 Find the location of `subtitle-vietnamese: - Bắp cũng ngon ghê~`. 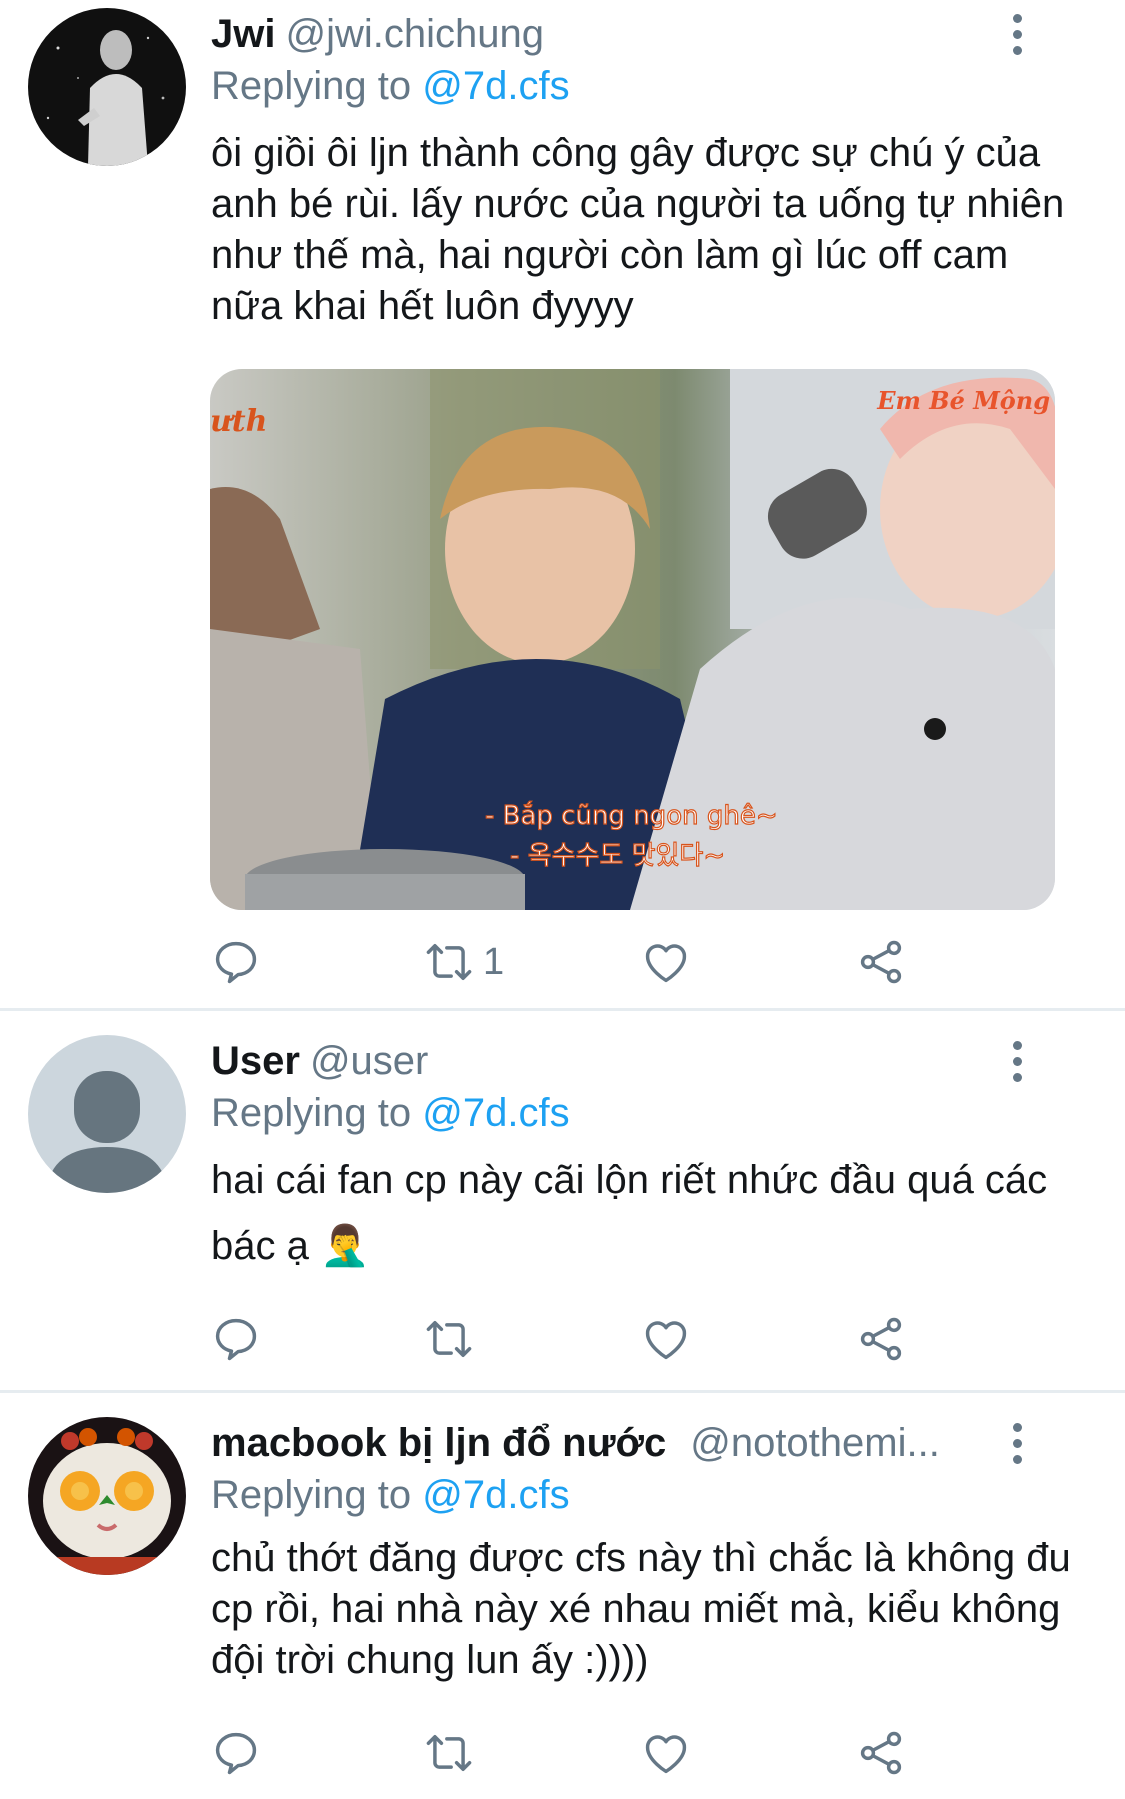

subtitle-vietnamese: - Bắp cũng ngon ghê~ is located at coordinates (631, 815).